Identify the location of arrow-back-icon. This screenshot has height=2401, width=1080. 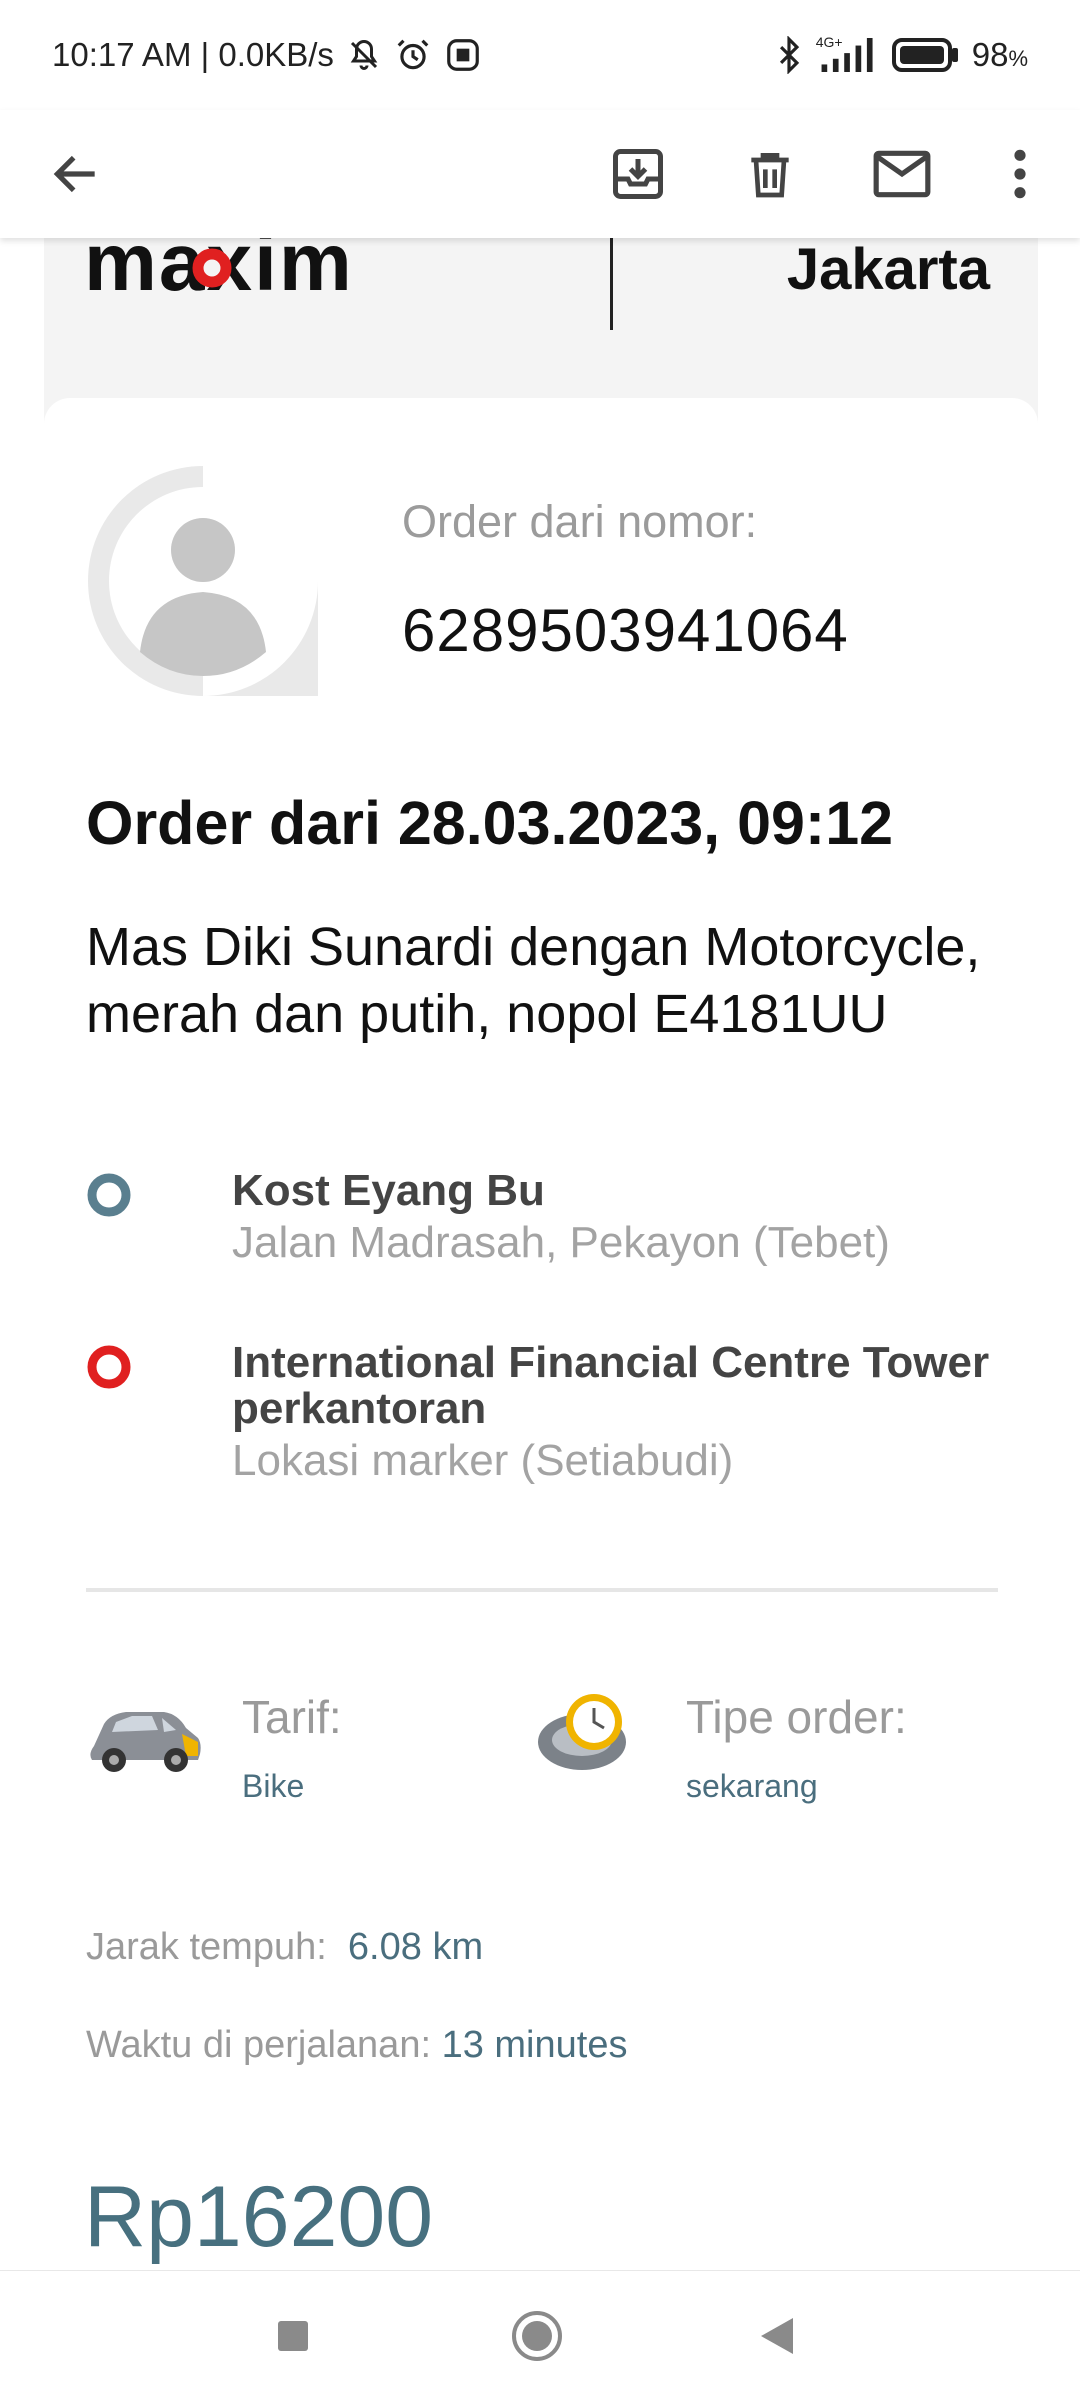
(74, 174).